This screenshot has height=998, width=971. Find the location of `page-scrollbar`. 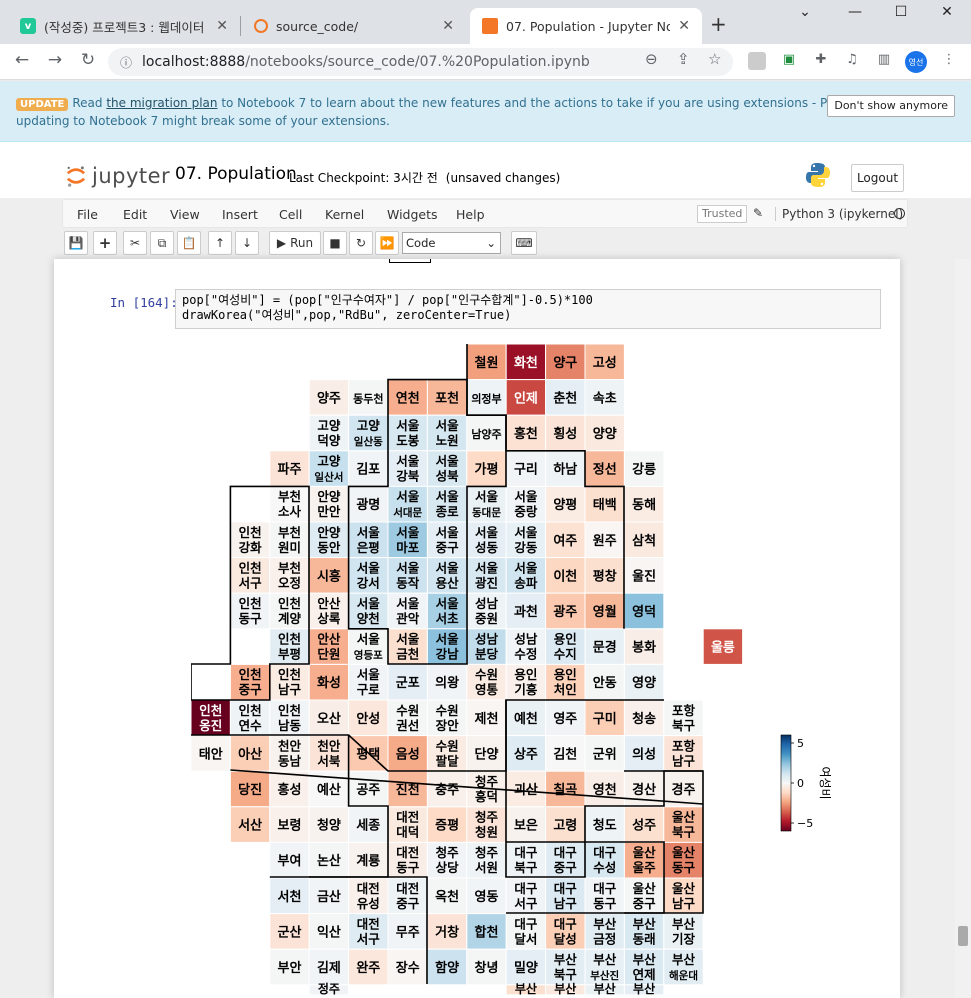

page-scrollbar is located at coordinates (963, 628).